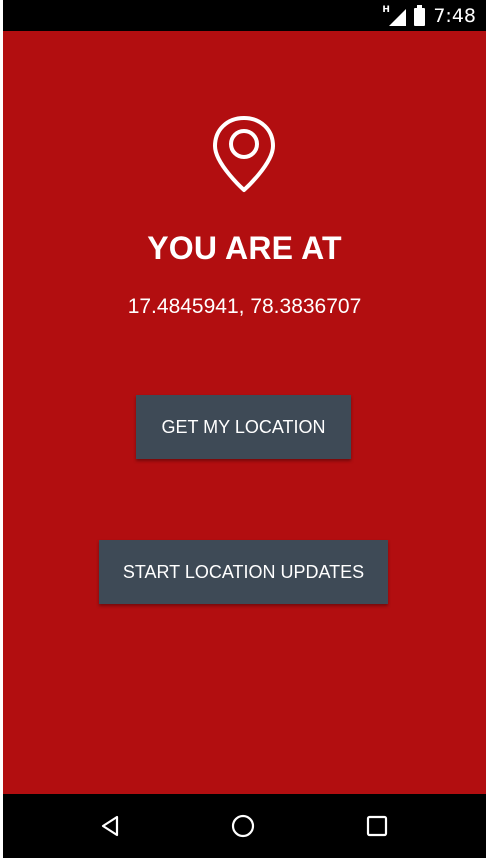 Image resolution: width=489 pixels, height=862 pixels. I want to click on get-my-location-button: GET MY LOCATION, so click(243, 427).